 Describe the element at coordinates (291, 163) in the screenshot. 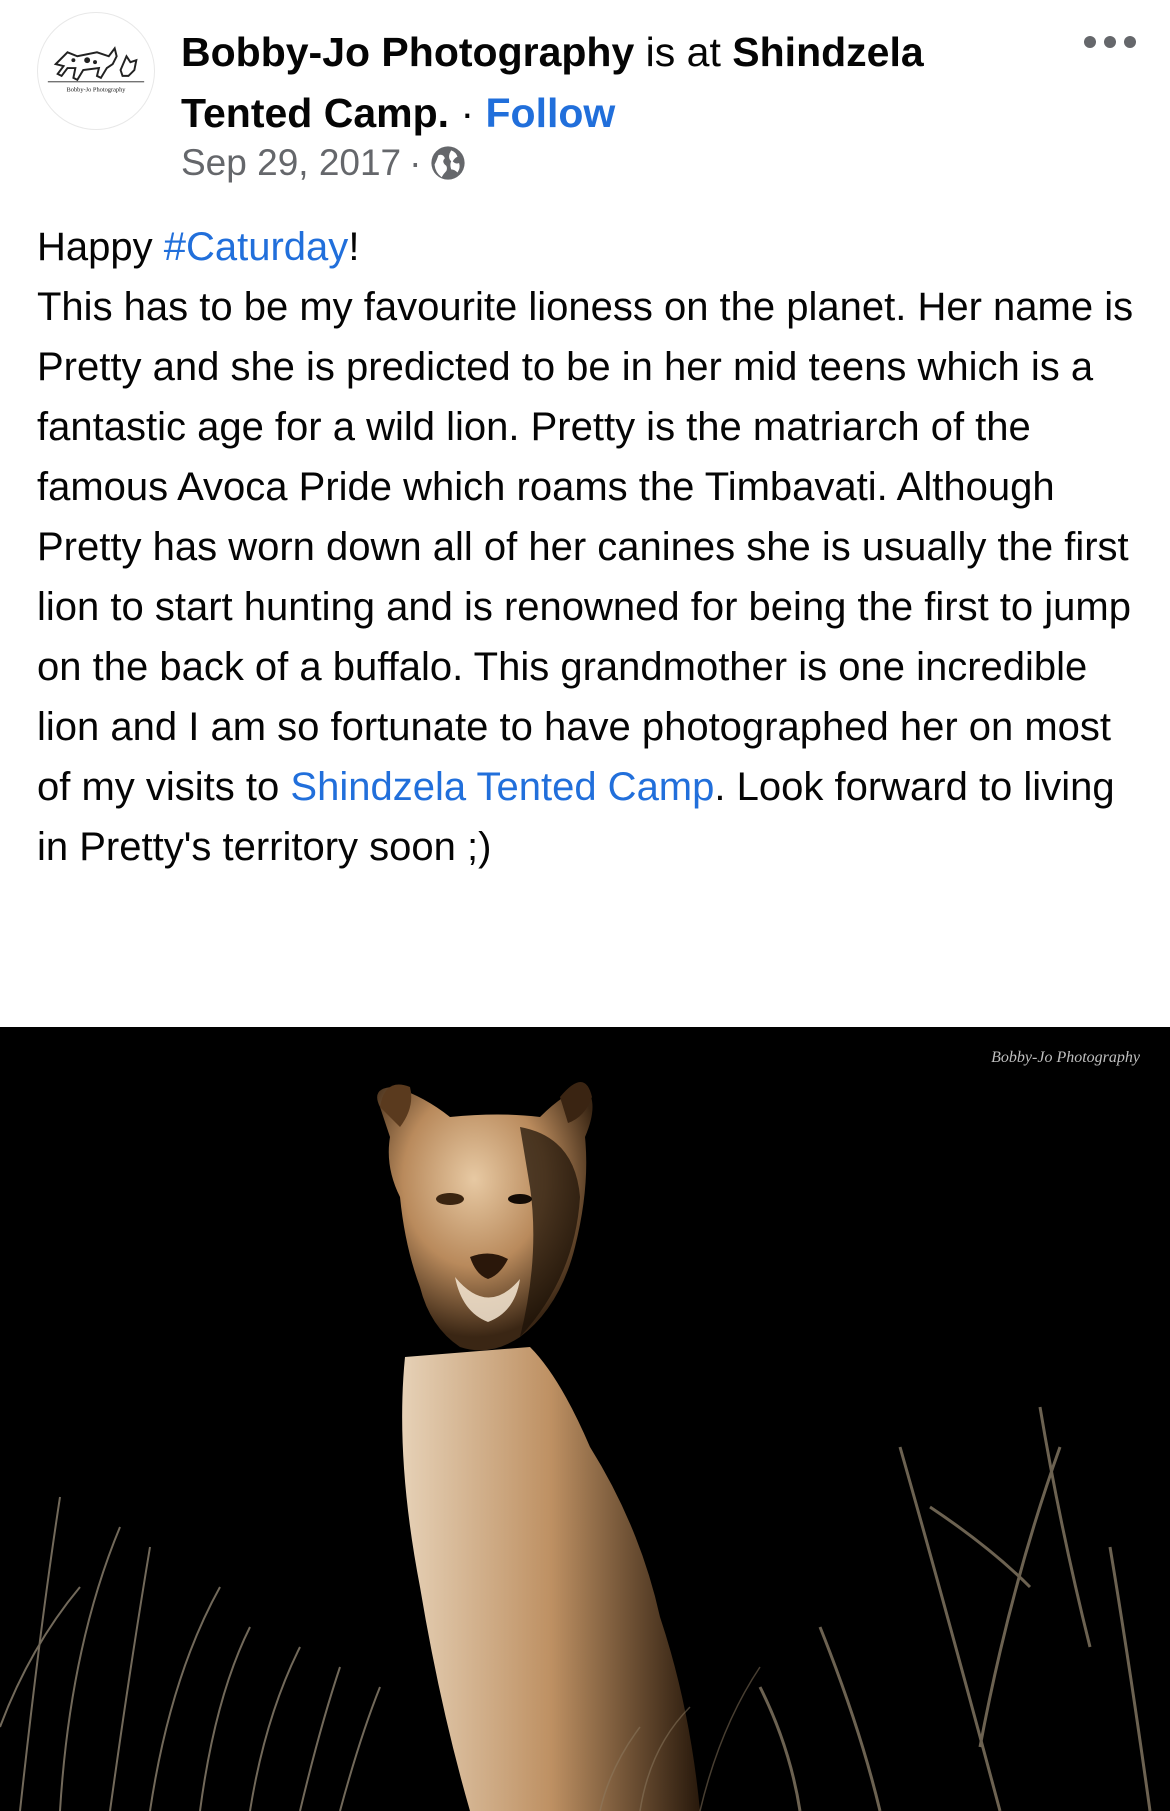

I see `post-date: Sep 29, 2017` at that location.